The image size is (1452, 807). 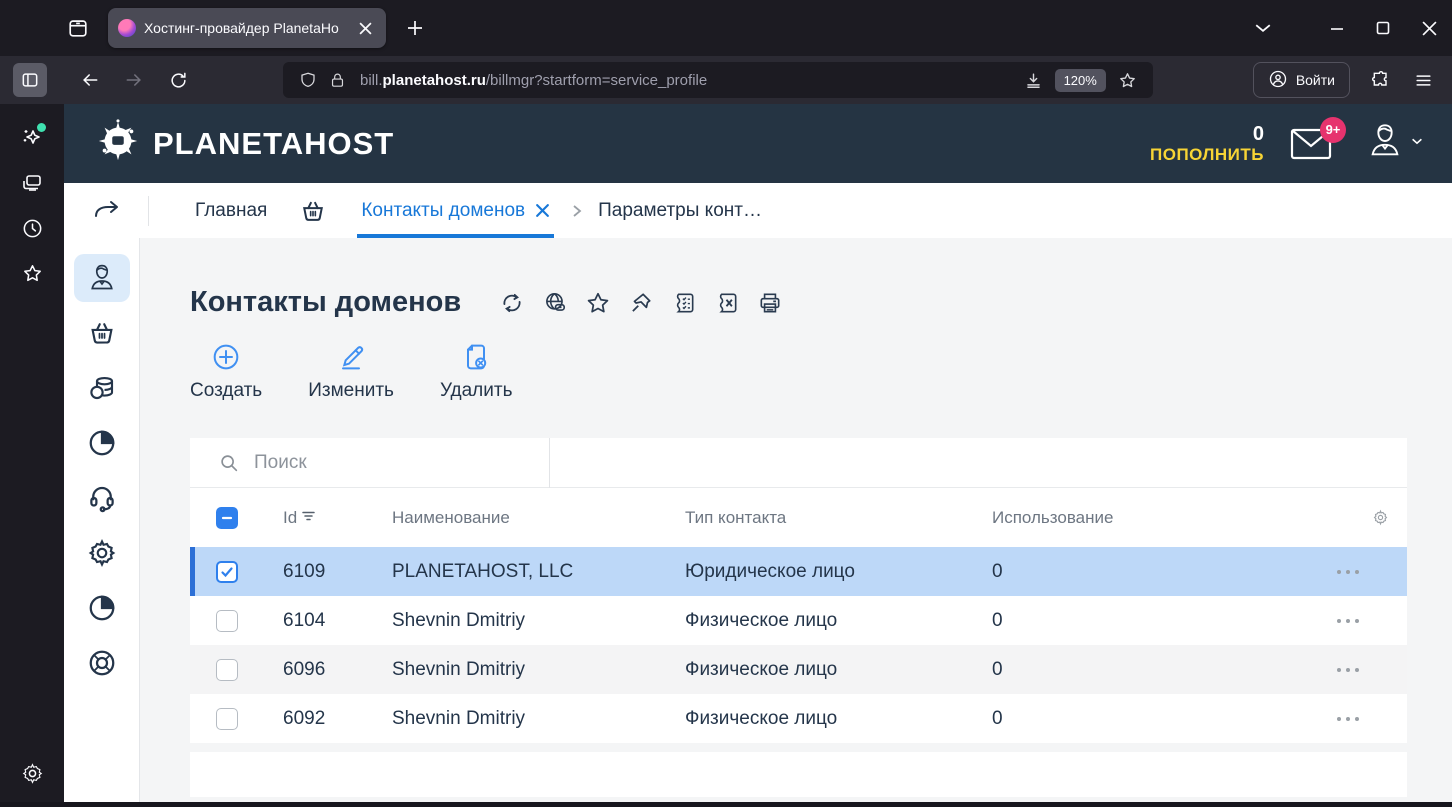 I want to click on cell-id: 6104, so click(x=304, y=620).